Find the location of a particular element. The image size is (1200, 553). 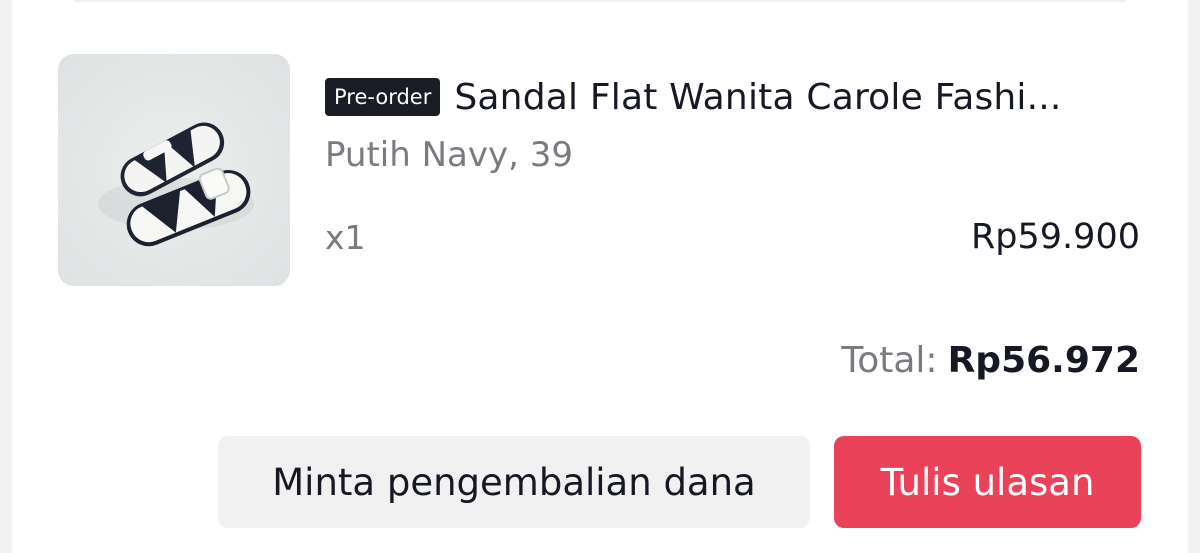

product-thumbnail is located at coordinates (174, 170).